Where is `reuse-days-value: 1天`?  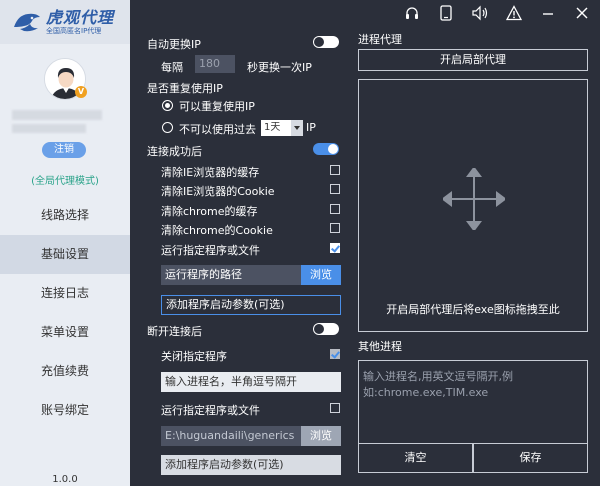 reuse-days-value: 1天 is located at coordinates (272, 127).